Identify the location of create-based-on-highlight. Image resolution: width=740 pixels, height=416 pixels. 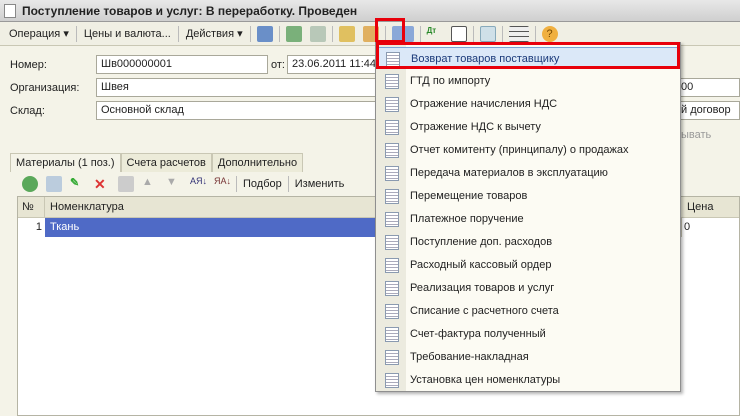
(390, 30).